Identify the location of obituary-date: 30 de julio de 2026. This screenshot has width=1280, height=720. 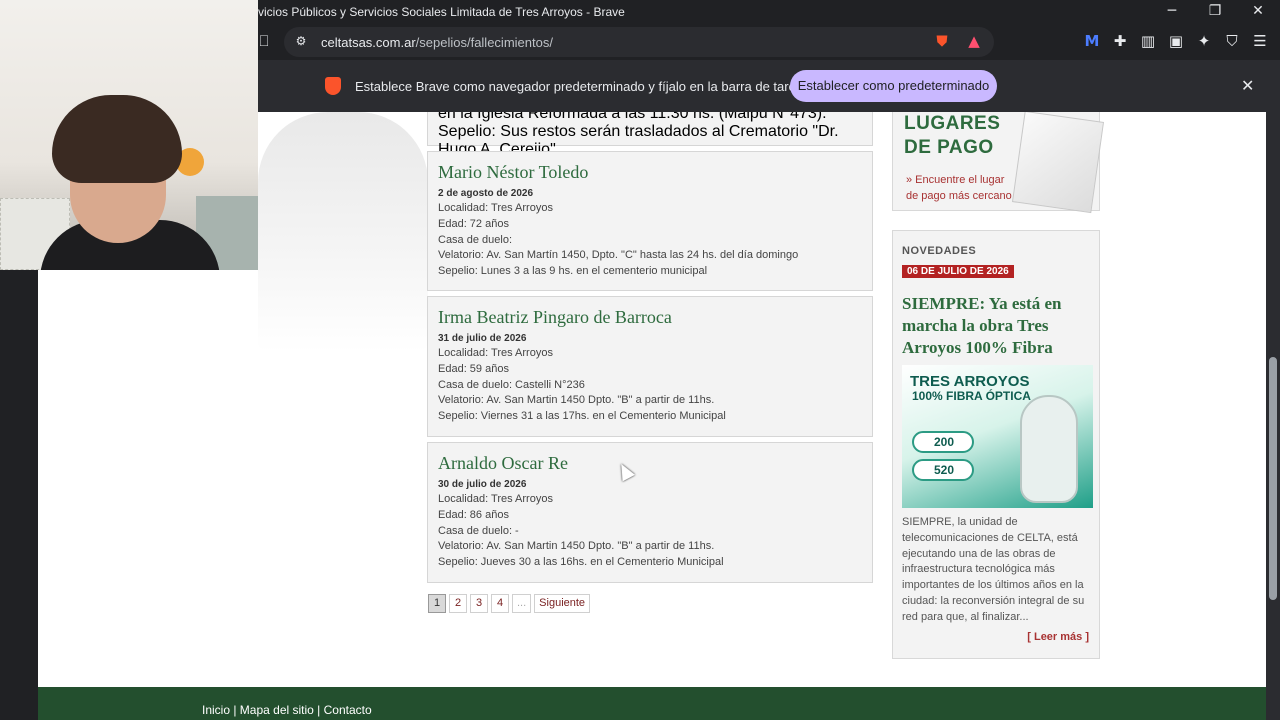
(482, 484).